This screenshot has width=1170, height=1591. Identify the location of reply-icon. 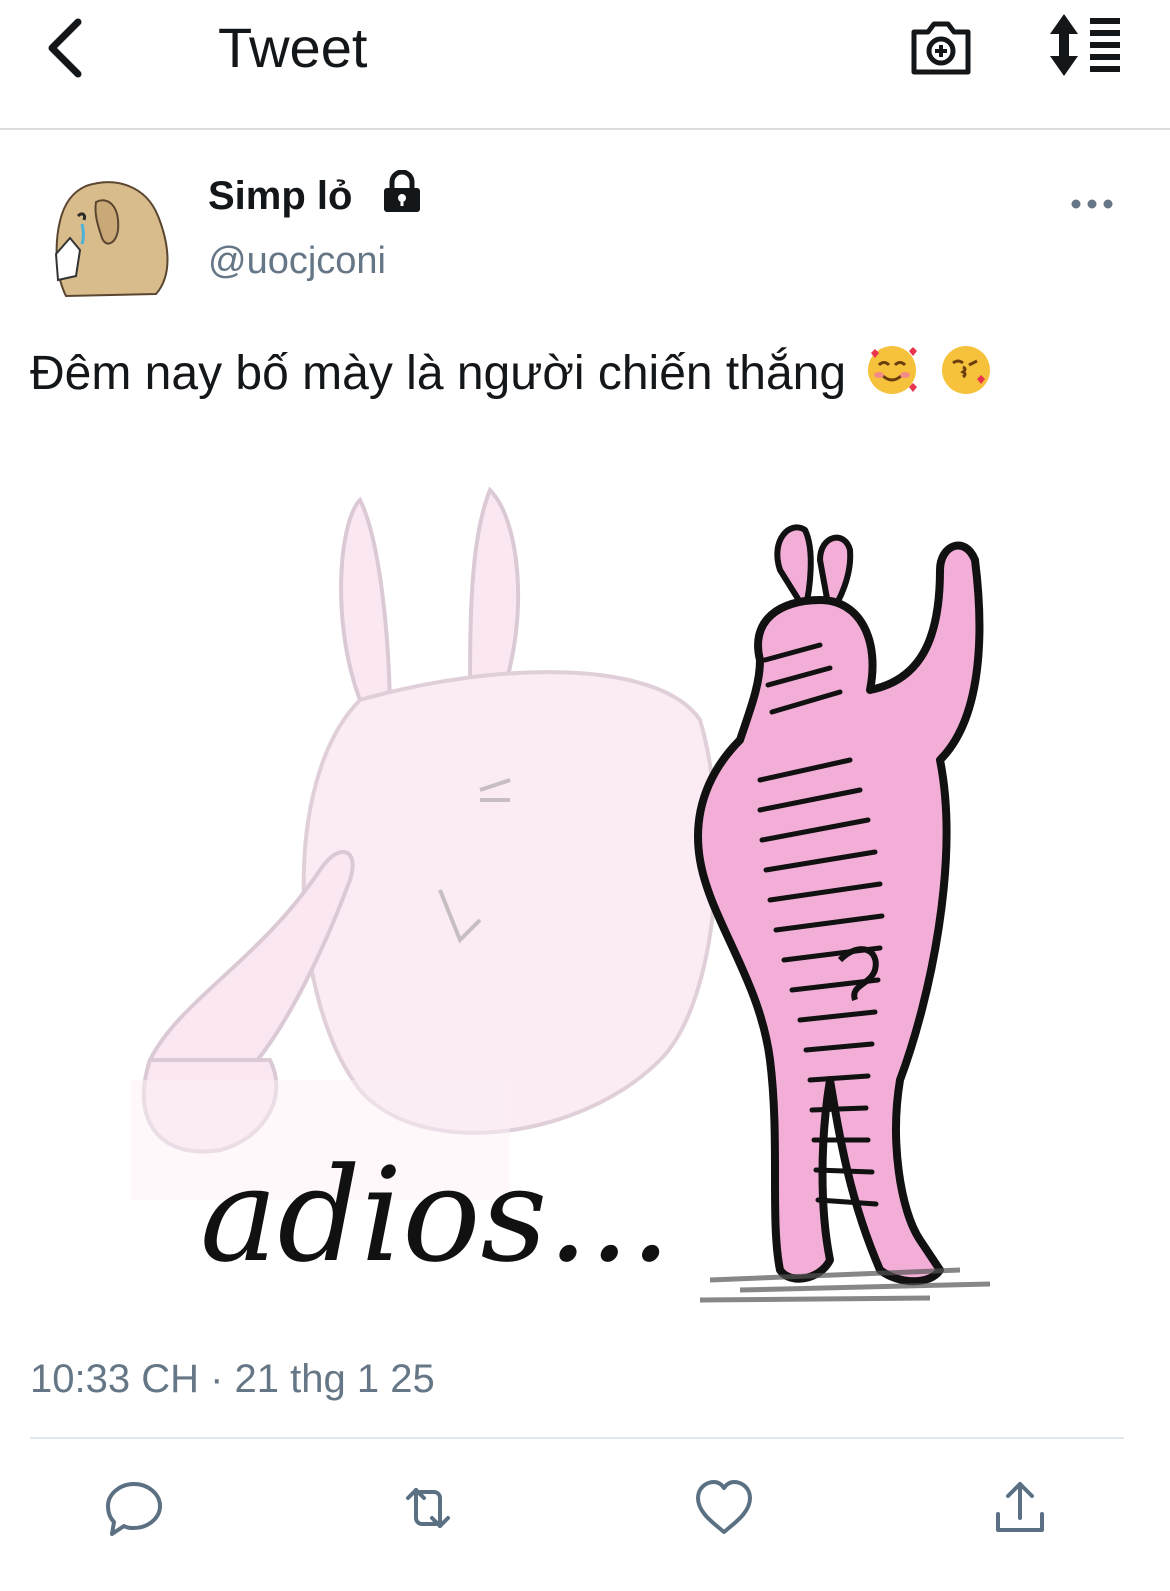
(134, 1508).